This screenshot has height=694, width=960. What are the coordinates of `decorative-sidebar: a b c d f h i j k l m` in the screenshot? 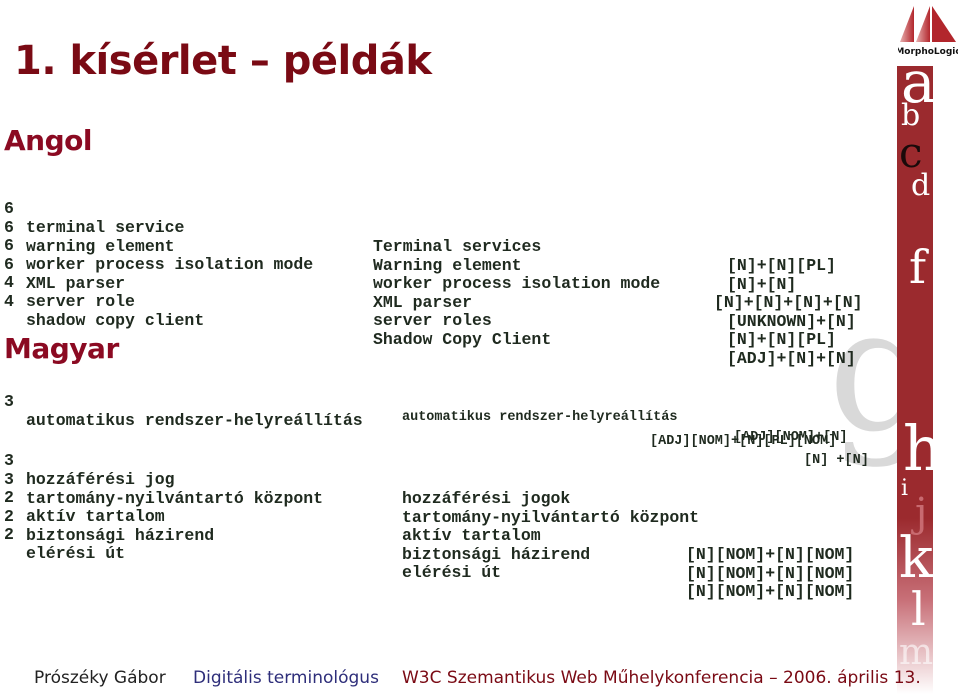 It's located at (920, 371).